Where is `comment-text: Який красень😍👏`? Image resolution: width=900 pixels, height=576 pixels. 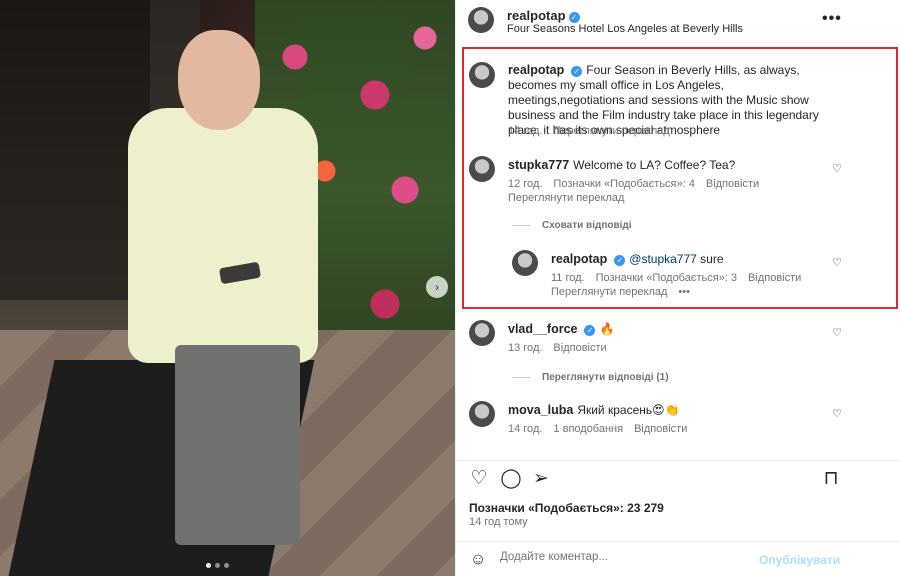
comment-text: Який красень😍👏 is located at coordinates (628, 410).